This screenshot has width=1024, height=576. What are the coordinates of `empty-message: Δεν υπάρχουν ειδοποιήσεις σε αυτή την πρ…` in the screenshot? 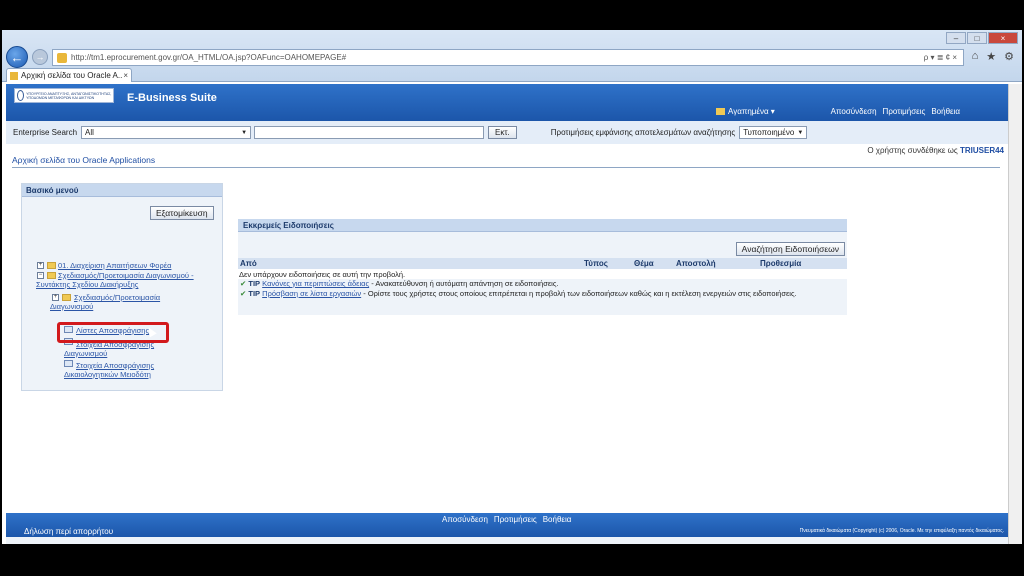 It's located at (542, 274).